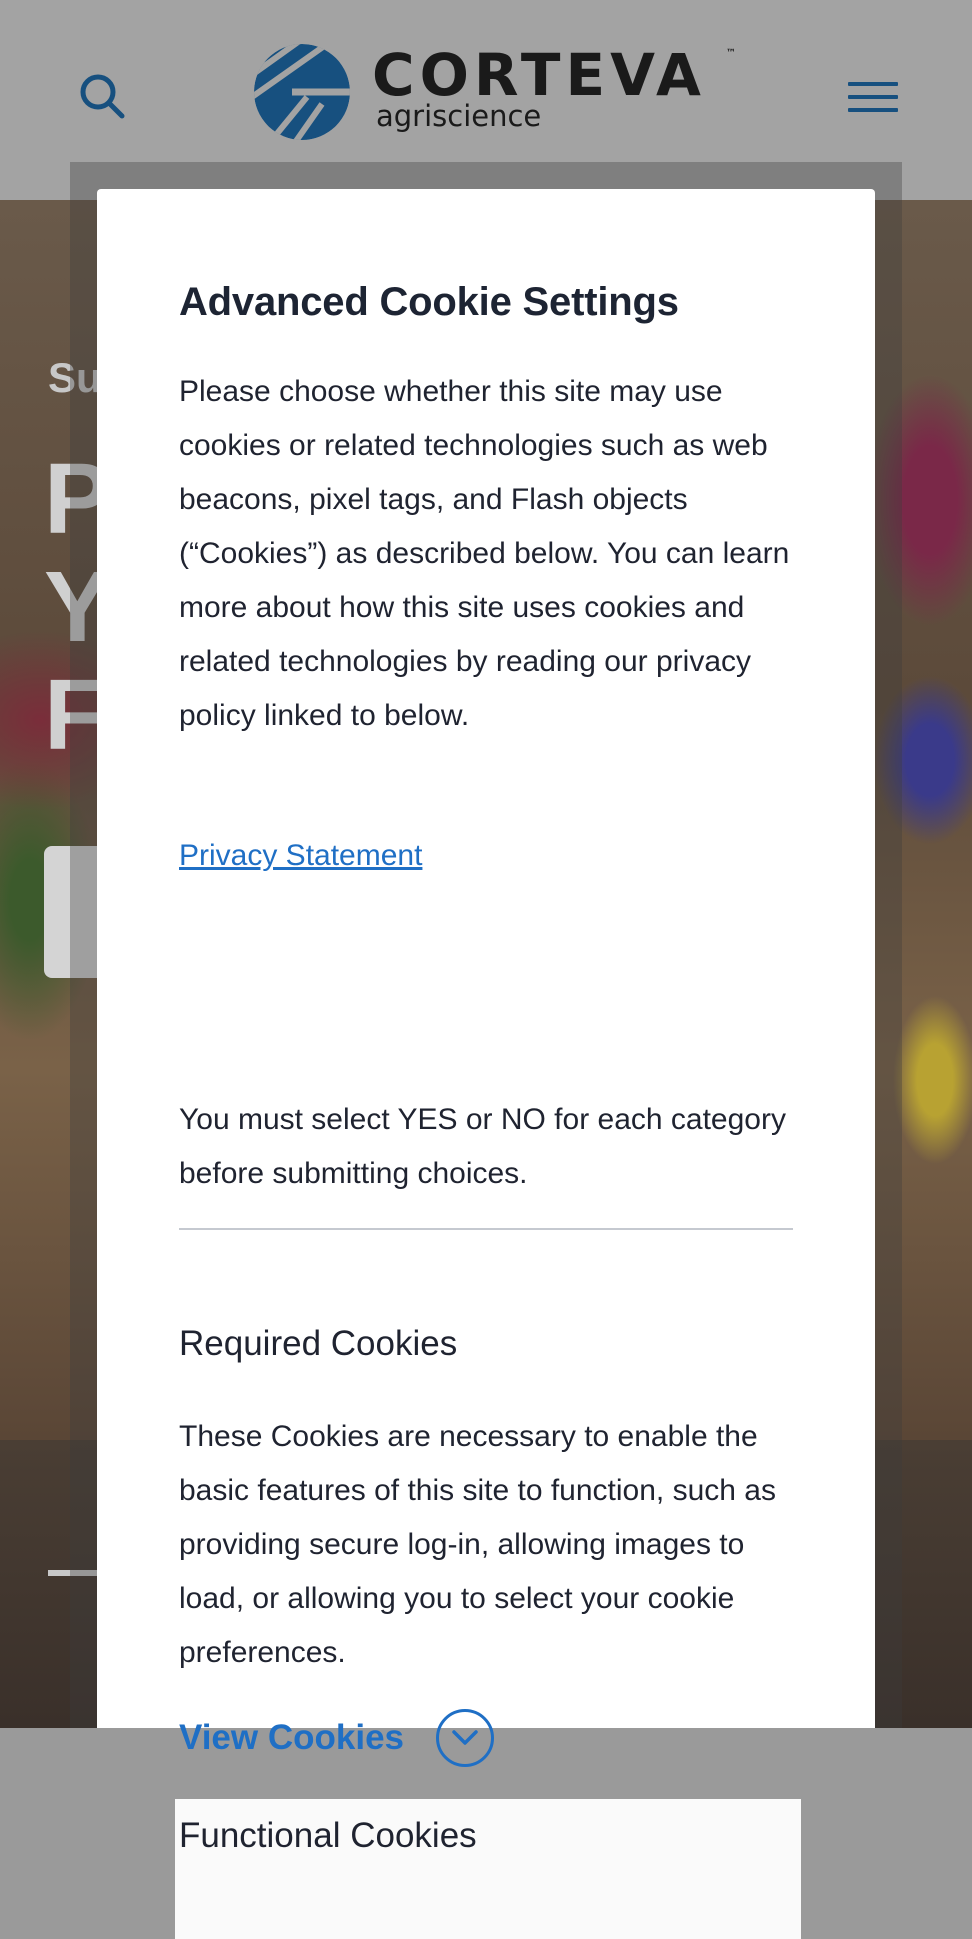 Image resolution: width=972 pixels, height=1939 pixels. Describe the element at coordinates (539, 75) in the screenshot. I see `logo-wordmark: CORTEVA` at that location.